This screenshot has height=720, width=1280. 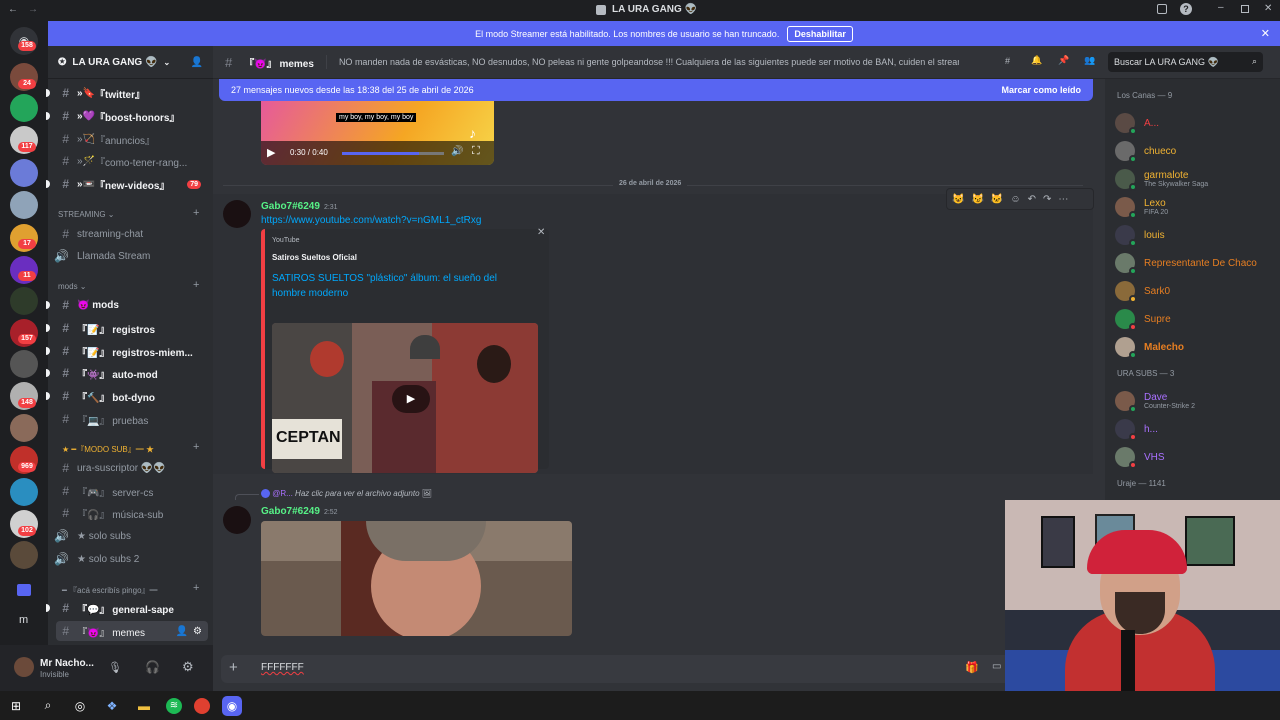 What do you see at coordinates (232, 705) in the screenshot?
I see `discord-icon: ◉` at bounding box center [232, 705].